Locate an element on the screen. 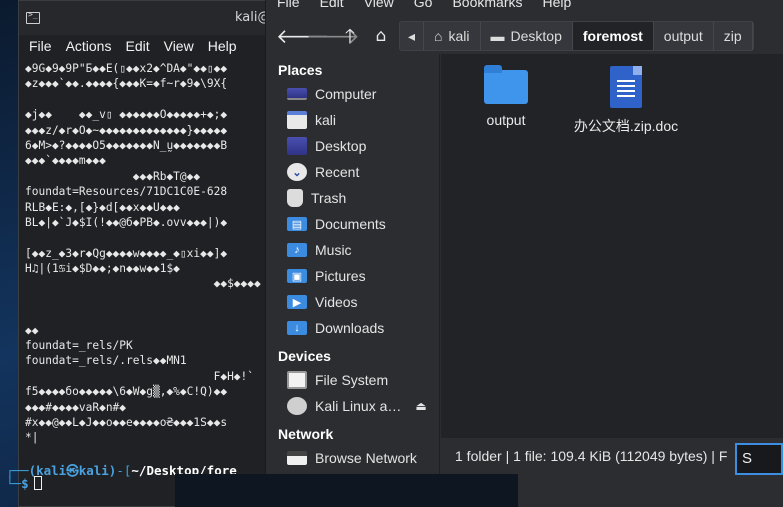 This screenshot has width=783, height=507. computer-icon is located at coordinates (297, 94).